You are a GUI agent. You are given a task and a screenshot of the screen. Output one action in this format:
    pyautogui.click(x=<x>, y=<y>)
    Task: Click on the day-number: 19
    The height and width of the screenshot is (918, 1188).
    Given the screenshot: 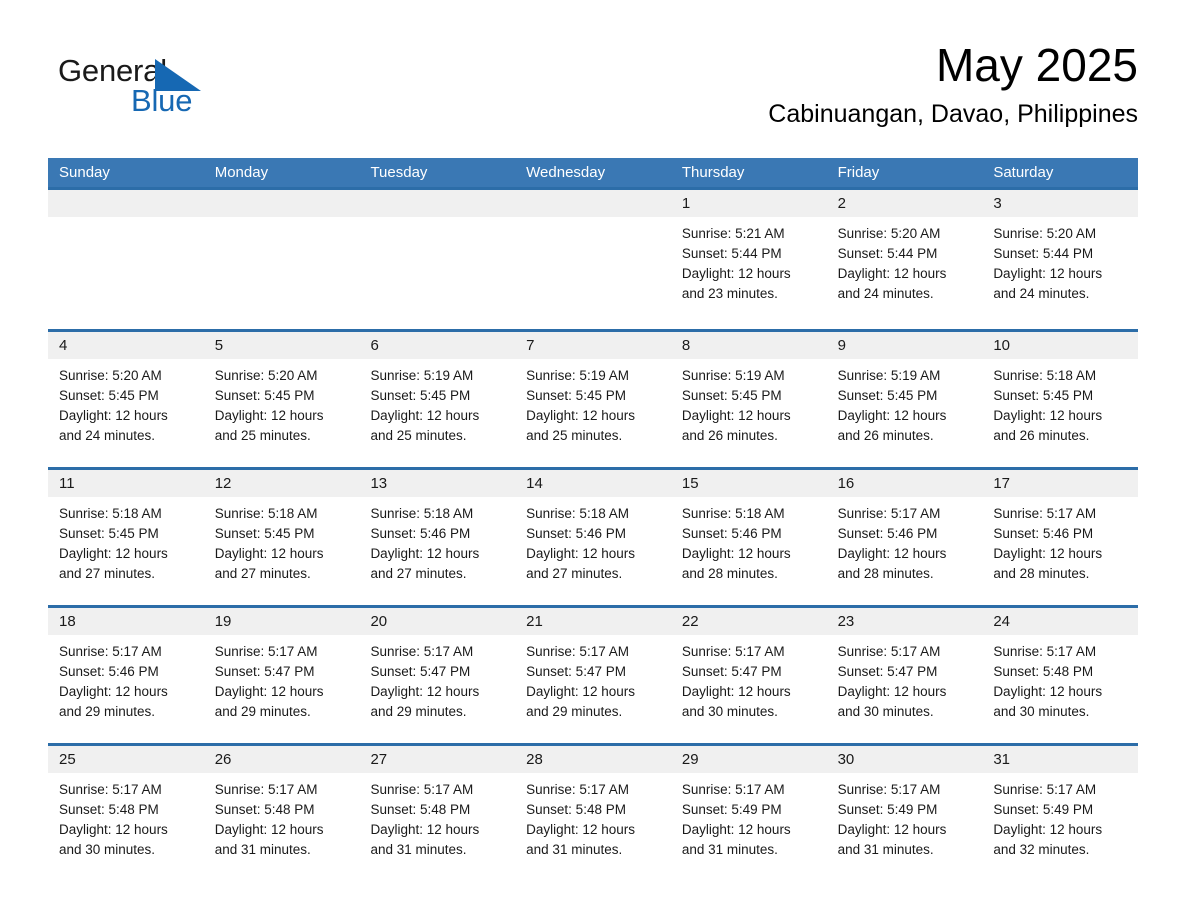 What is the action you would take?
    pyautogui.click(x=282, y=621)
    